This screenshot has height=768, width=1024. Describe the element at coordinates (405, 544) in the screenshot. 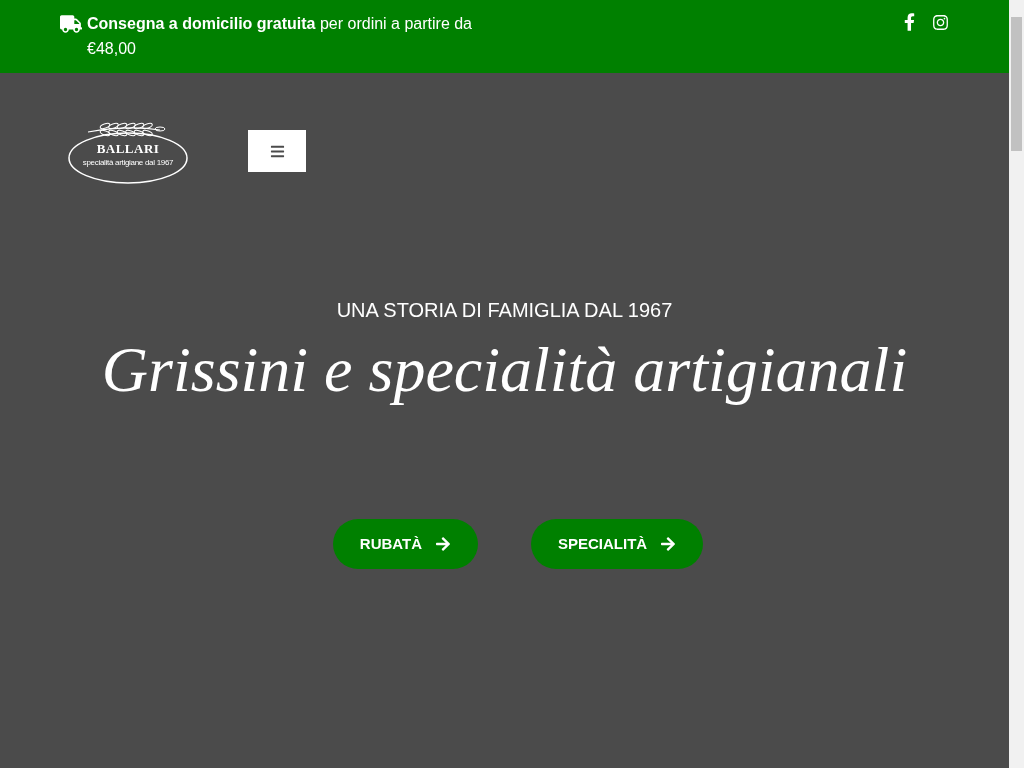

I see `hero-button: RUBATÀ` at that location.